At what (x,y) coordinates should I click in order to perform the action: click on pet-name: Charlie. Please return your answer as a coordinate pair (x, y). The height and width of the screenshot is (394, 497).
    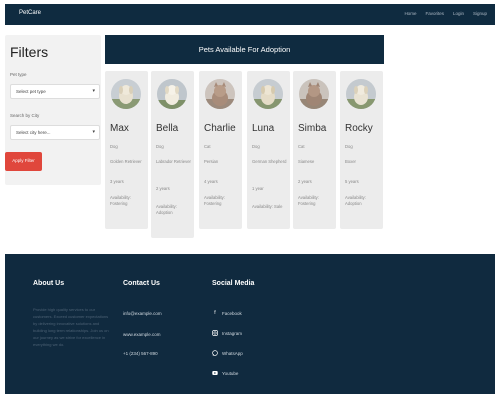
    Looking at the image, I should click on (220, 128).